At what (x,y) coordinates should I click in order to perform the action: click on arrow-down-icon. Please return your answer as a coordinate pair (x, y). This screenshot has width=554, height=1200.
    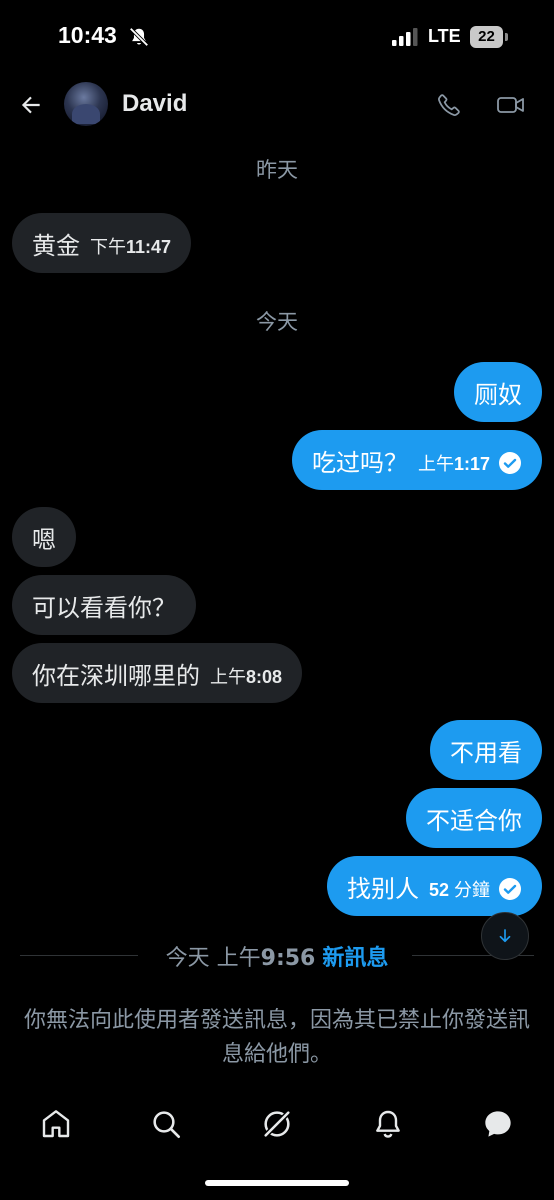
    Looking at the image, I should click on (505, 936).